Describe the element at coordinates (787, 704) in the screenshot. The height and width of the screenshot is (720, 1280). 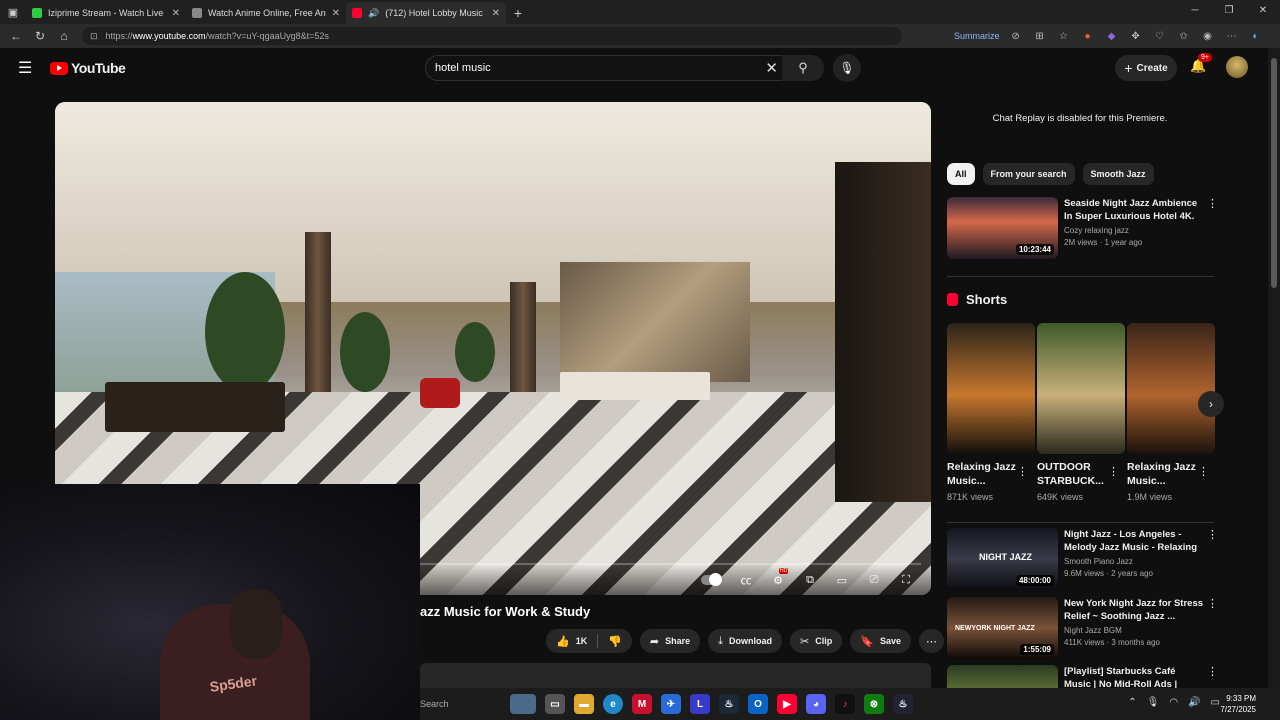
I see `youtube-icon: ▶` at that location.